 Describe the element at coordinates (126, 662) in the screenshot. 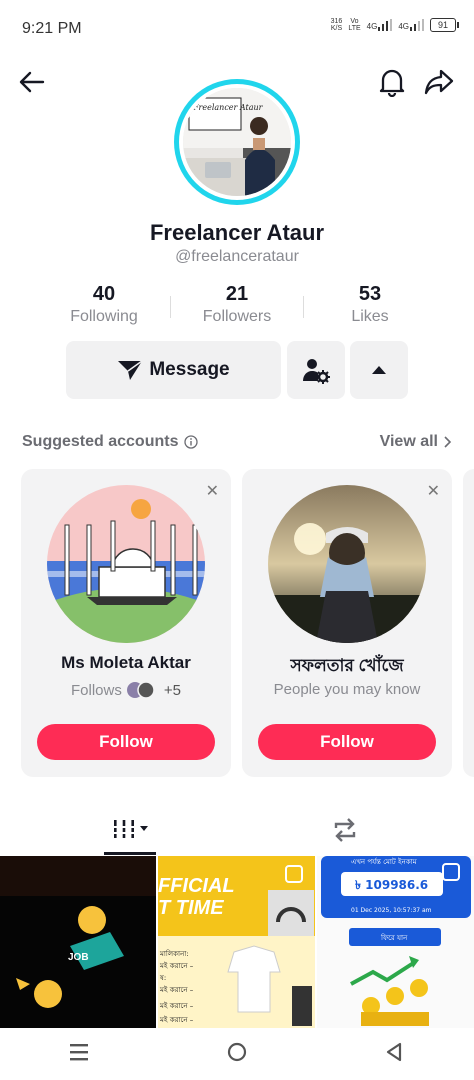

I see `suggested-name: Ms Moleta Aktar` at that location.